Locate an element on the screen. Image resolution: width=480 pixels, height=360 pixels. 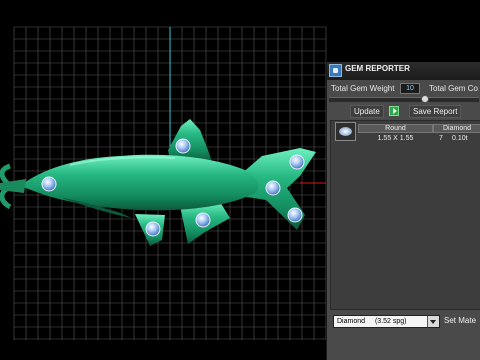
panel-titlebar: GEM REPORTER is located at coordinates (403, 71).